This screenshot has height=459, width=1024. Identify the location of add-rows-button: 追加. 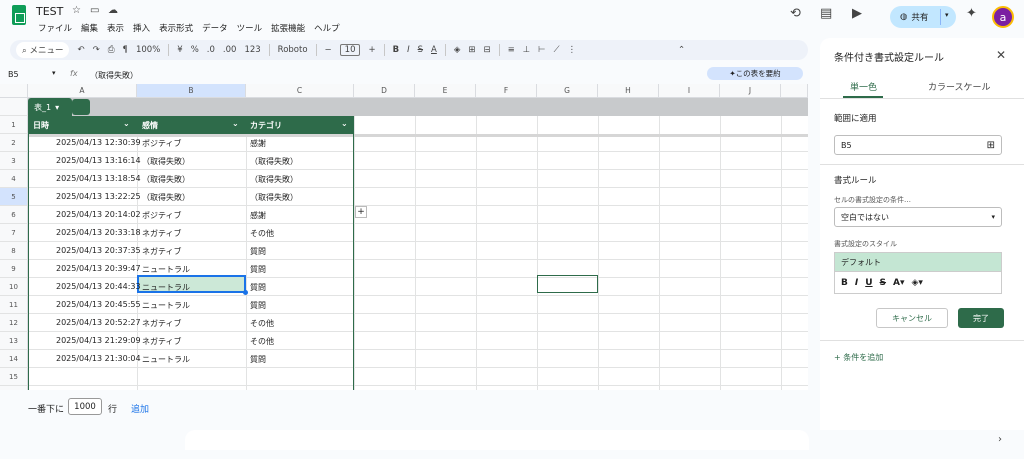
(140, 408).